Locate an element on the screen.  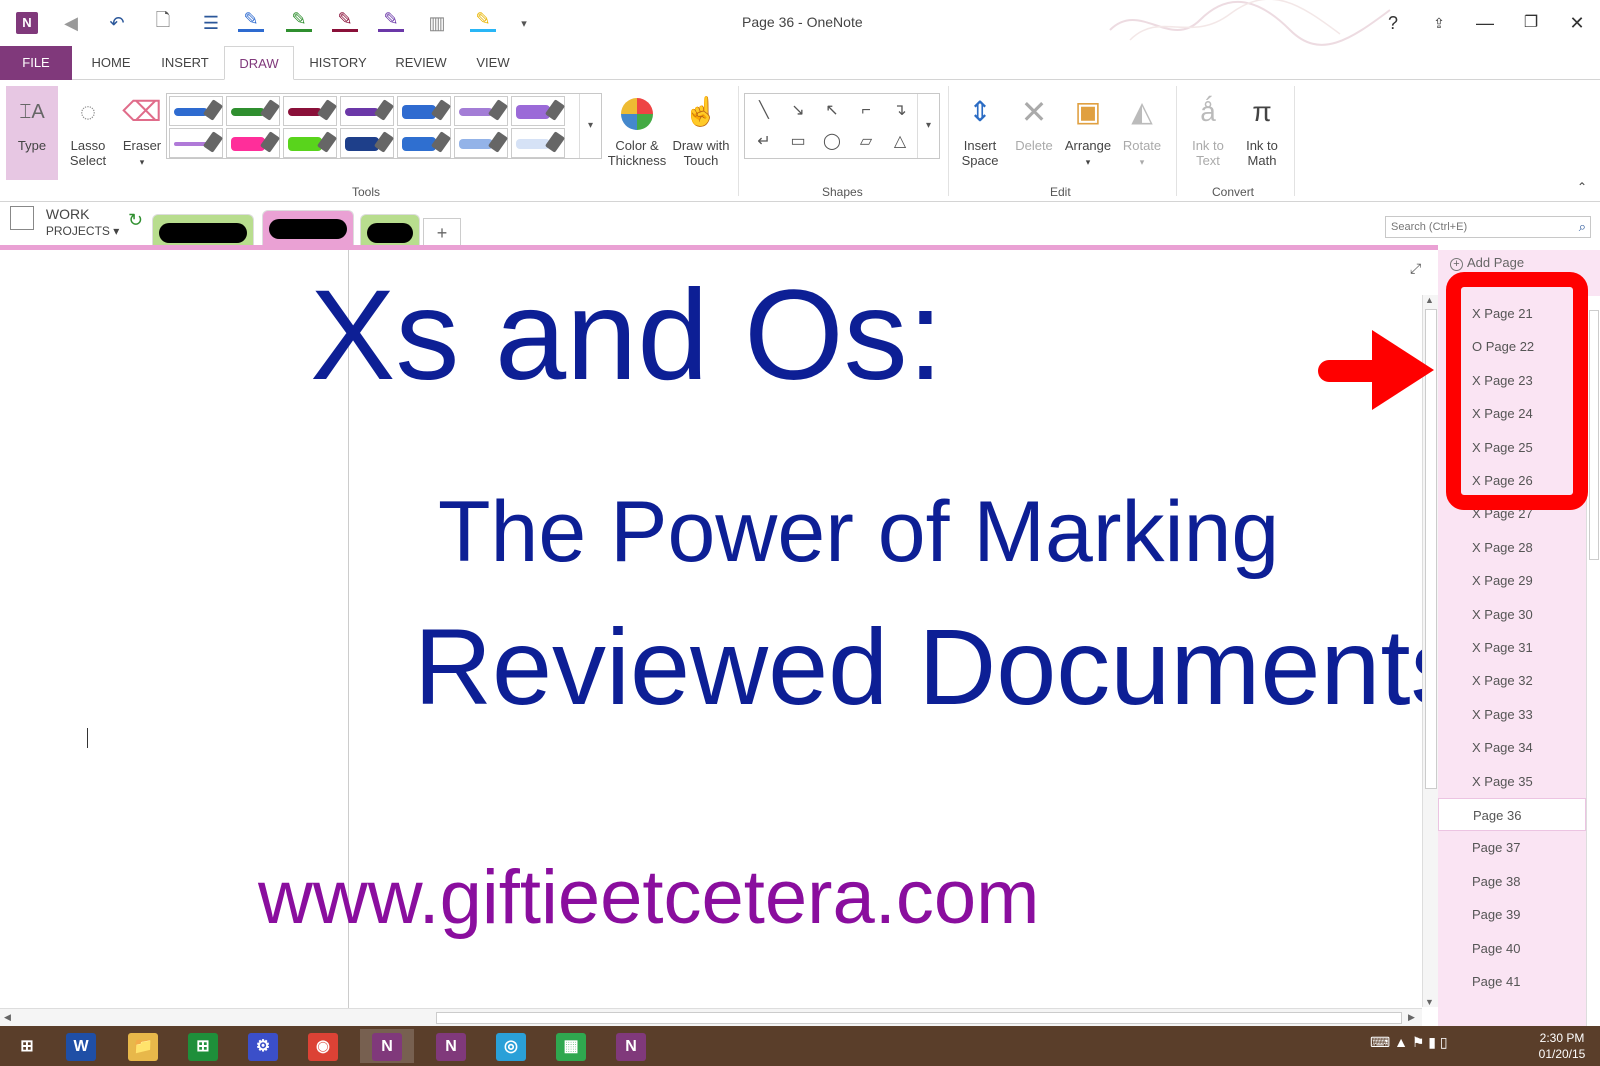
notebook-selector: WORK PROJECTS ▾ is located at coordinates (64, 222).